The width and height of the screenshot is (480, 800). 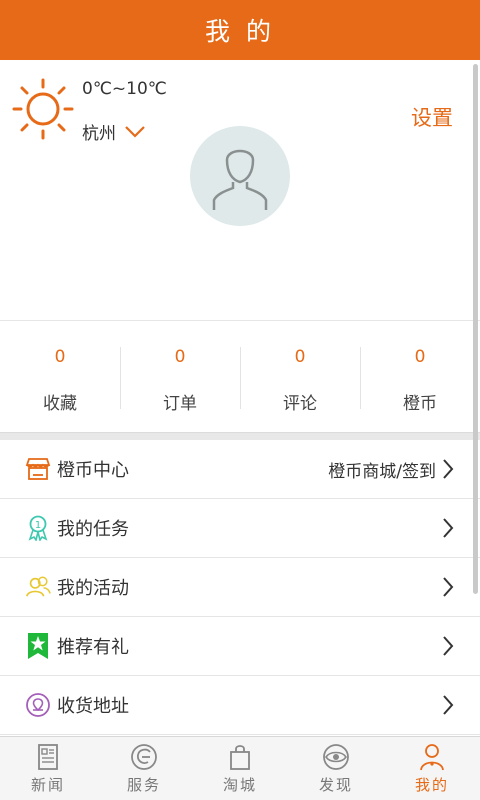 I want to click on tab-label: 淘城, so click(x=239, y=785).